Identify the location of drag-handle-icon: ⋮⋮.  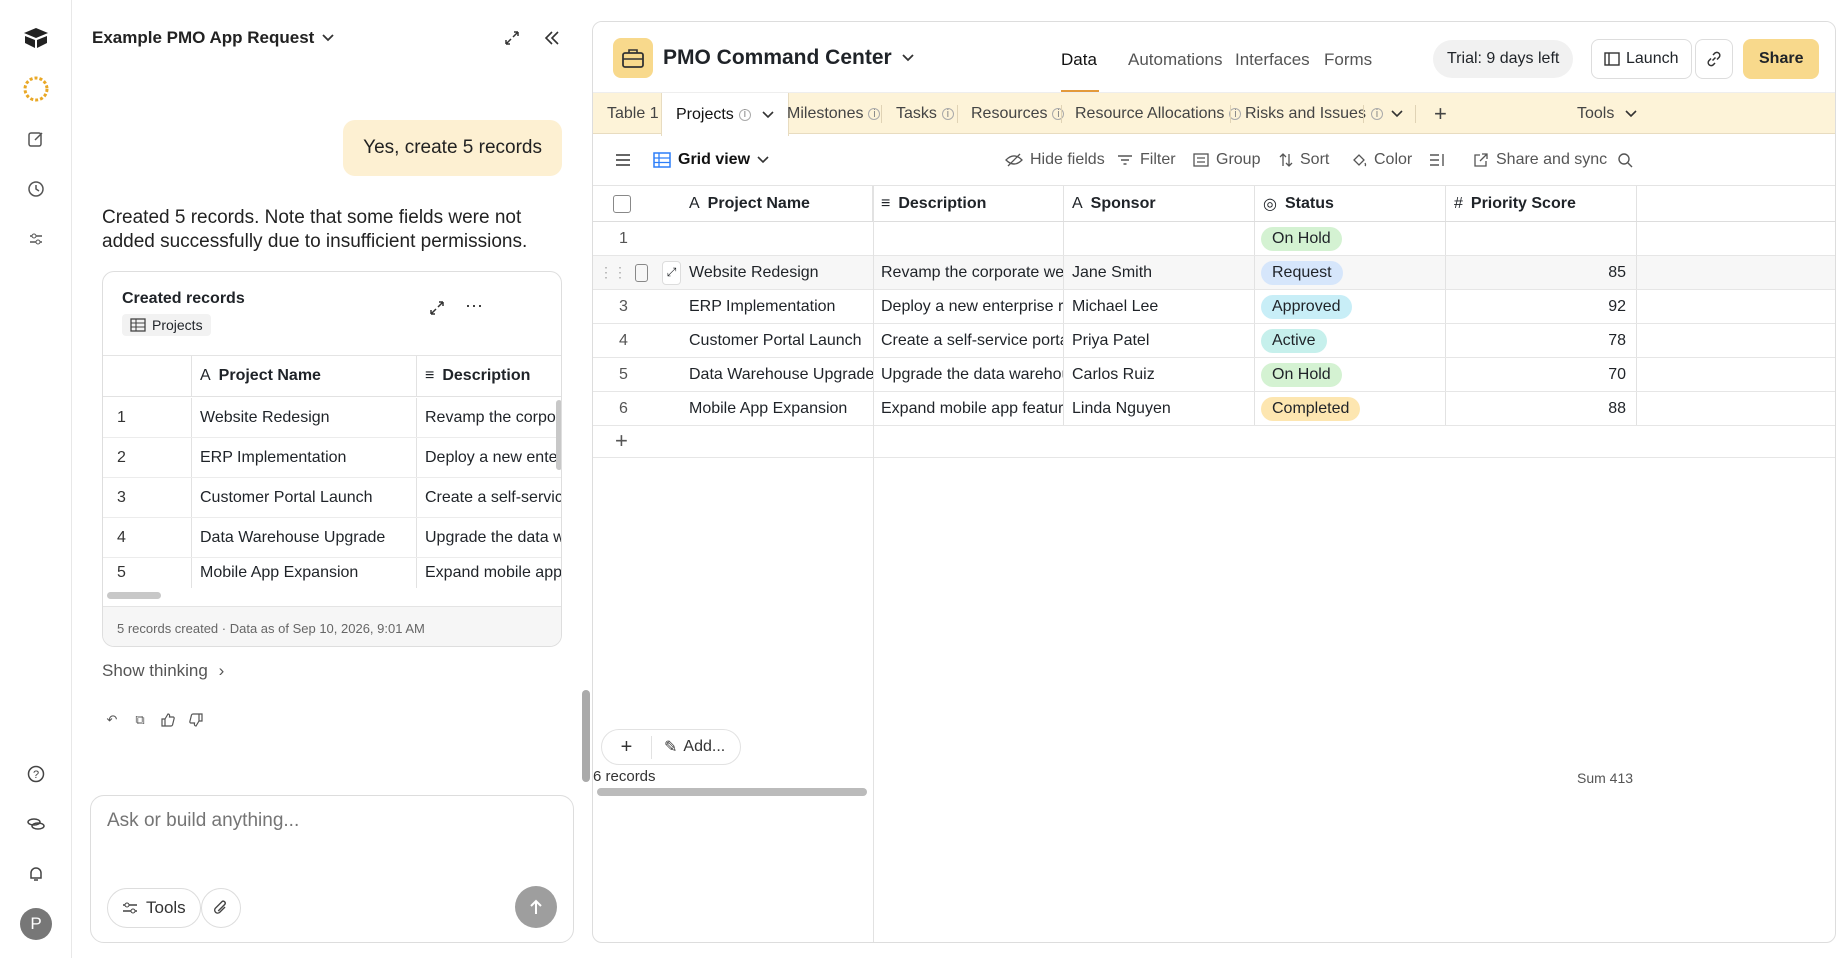
(613, 272).